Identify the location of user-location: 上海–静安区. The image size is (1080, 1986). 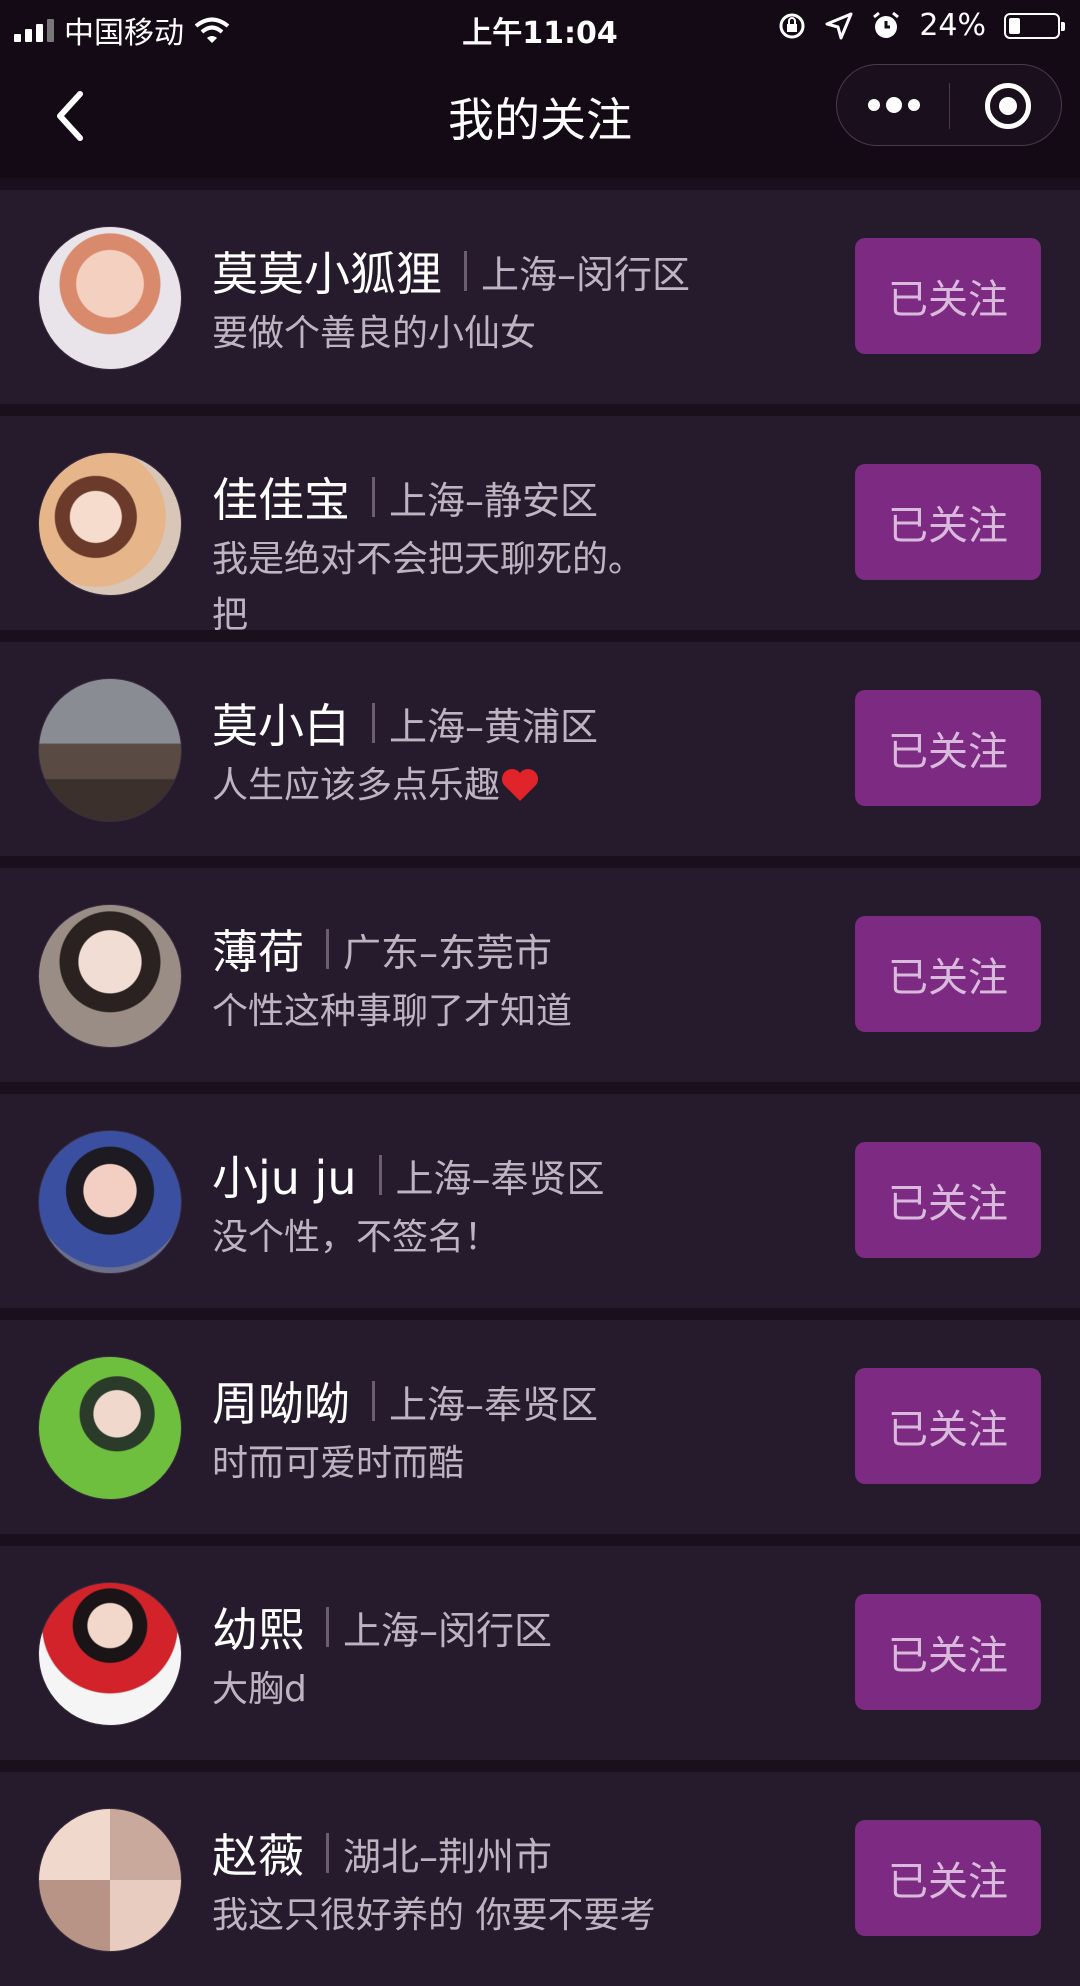
(494, 500).